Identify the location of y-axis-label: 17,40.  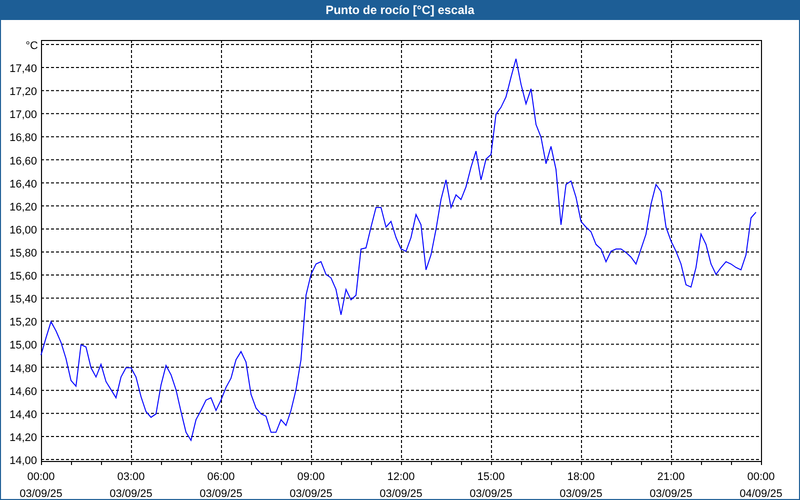
(23, 69).